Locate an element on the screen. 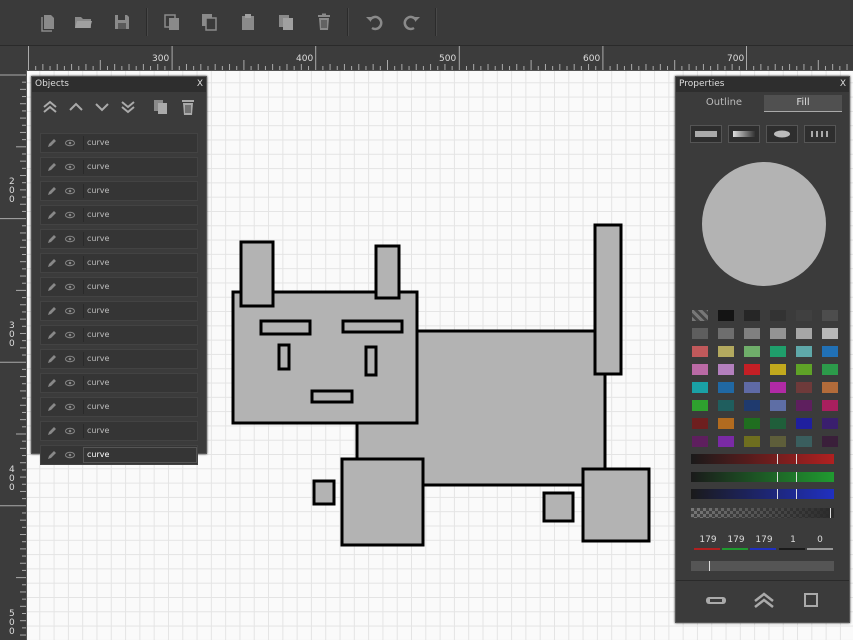 The height and width of the screenshot is (640, 853). objects-panel-close-button: X is located at coordinates (200, 84).